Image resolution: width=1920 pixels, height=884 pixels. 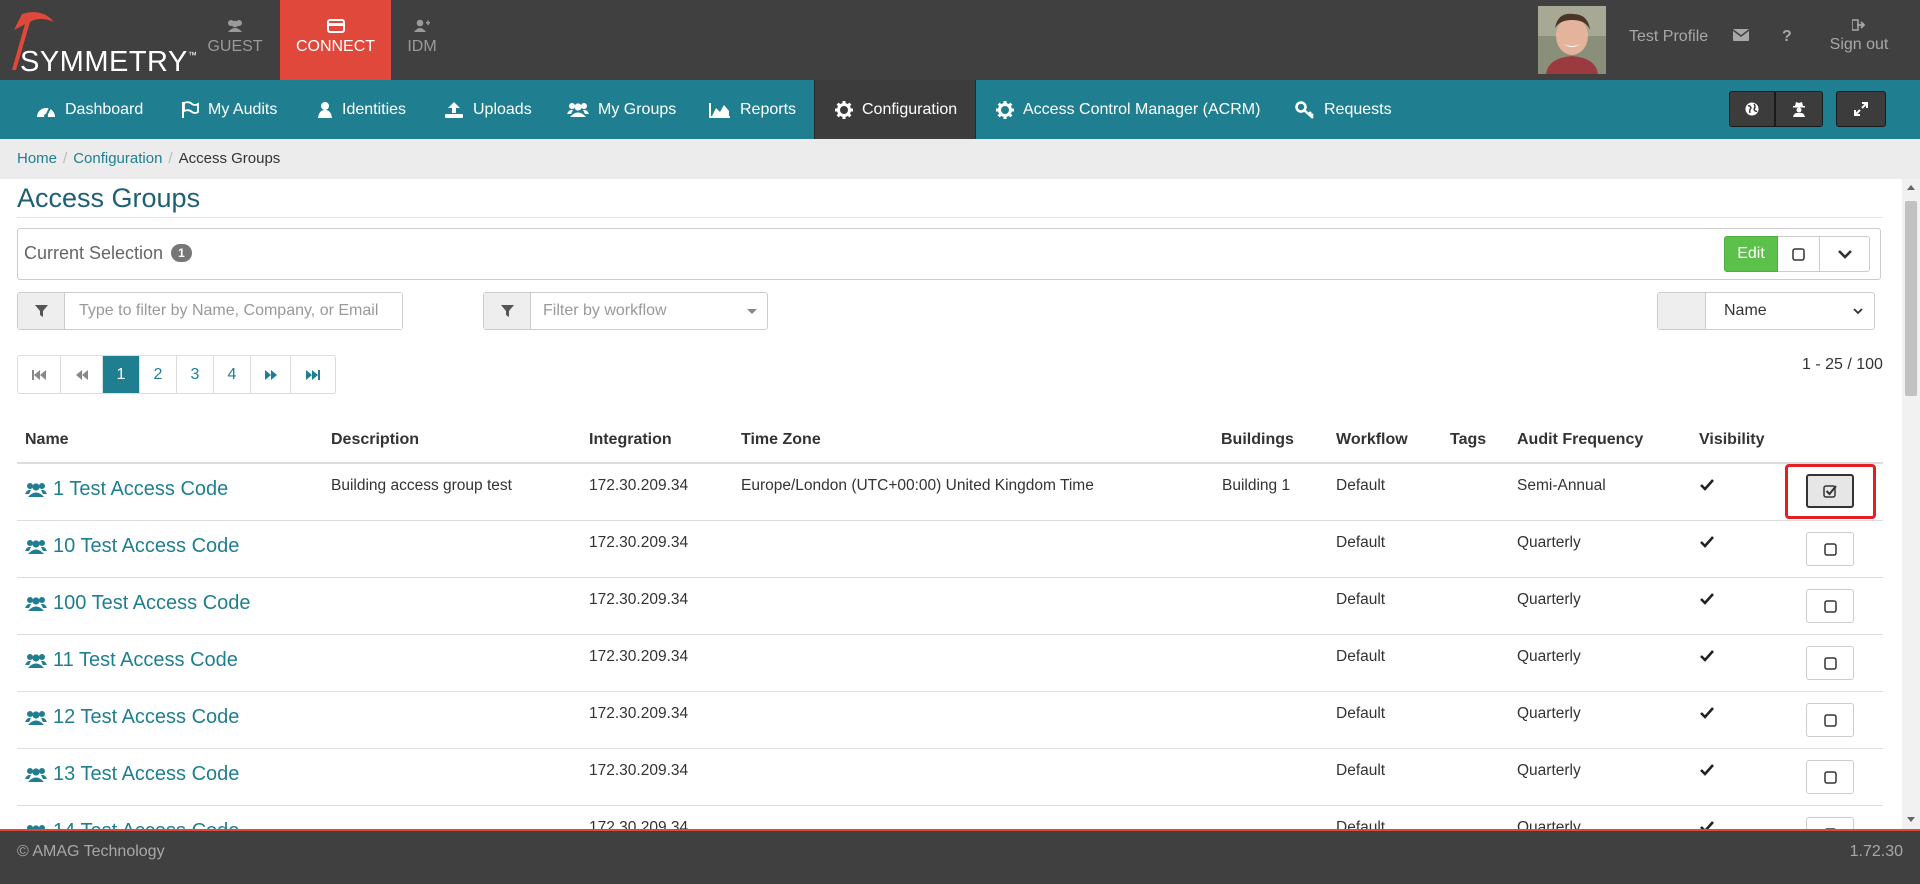 I want to click on scroll-down-arrow-icon, so click(x=1911, y=819).